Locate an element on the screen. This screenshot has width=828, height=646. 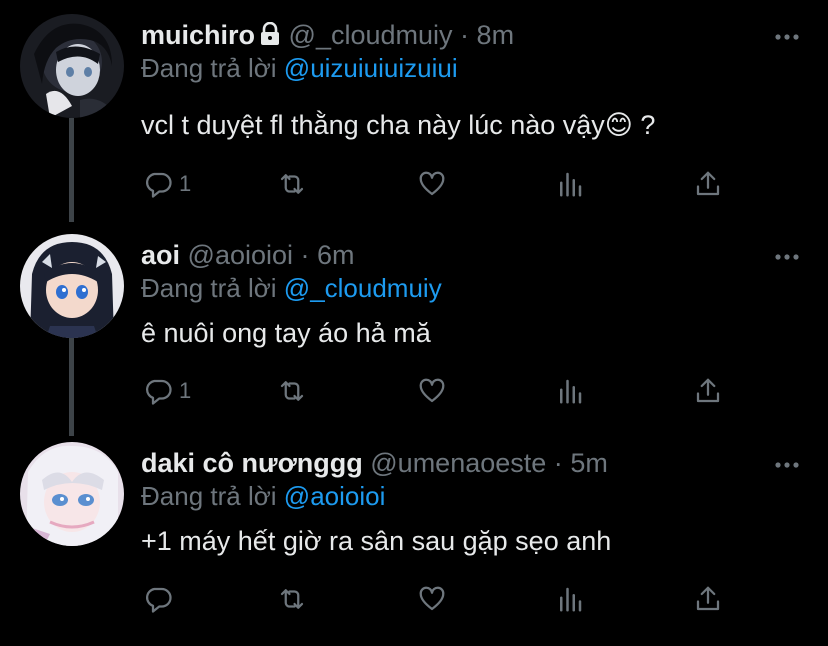
replying-to: Đang trả lời @uizuiuiuizuiui is located at coordinates (299, 68).